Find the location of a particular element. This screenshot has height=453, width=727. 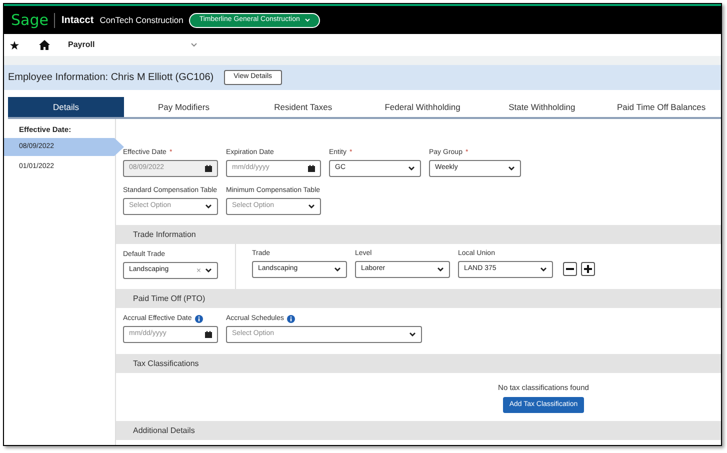

minus-icon is located at coordinates (570, 269).